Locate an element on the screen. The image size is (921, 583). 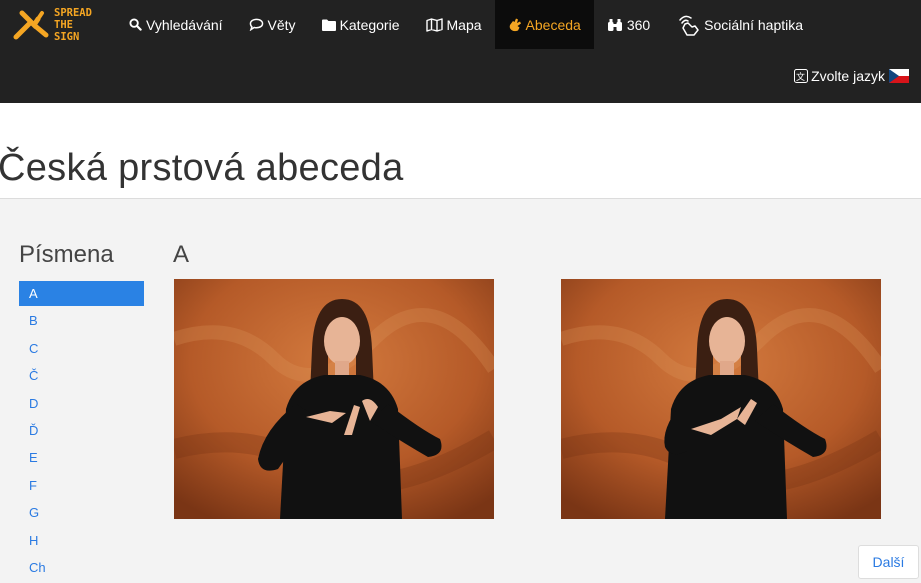
language-icon: 文 is located at coordinates (801, 76).